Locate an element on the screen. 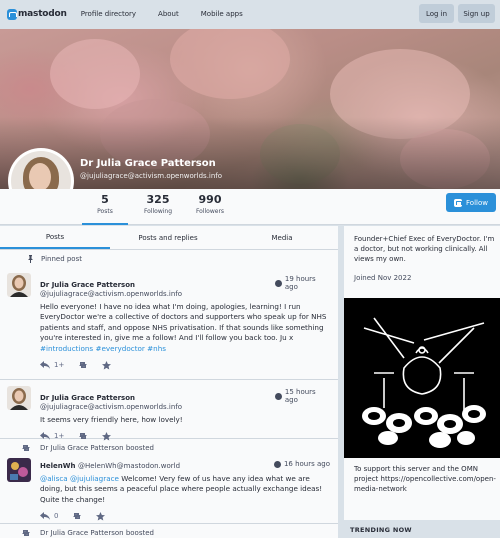  pin-icon is located at coordinates (30, 258).